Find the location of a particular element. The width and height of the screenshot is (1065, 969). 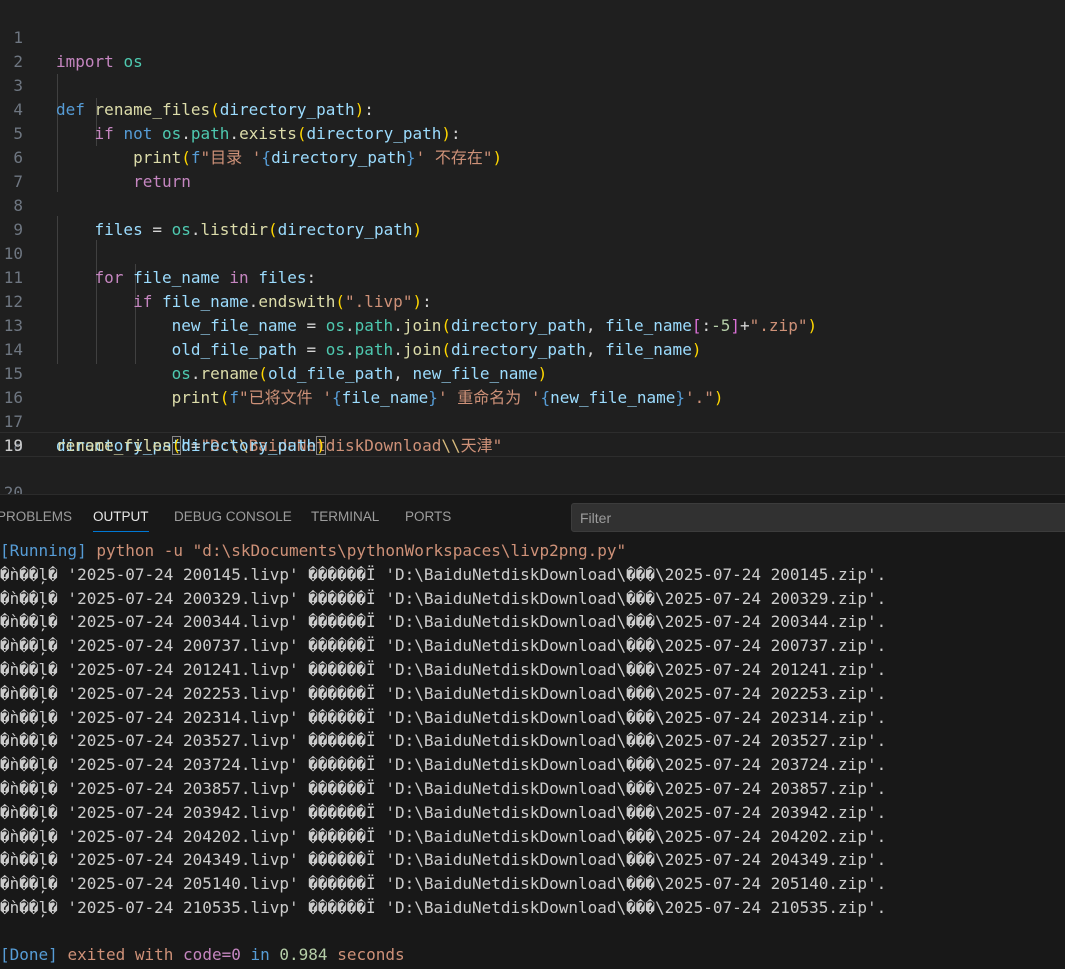

code-line: 20 is located at coordinates (532, 475).